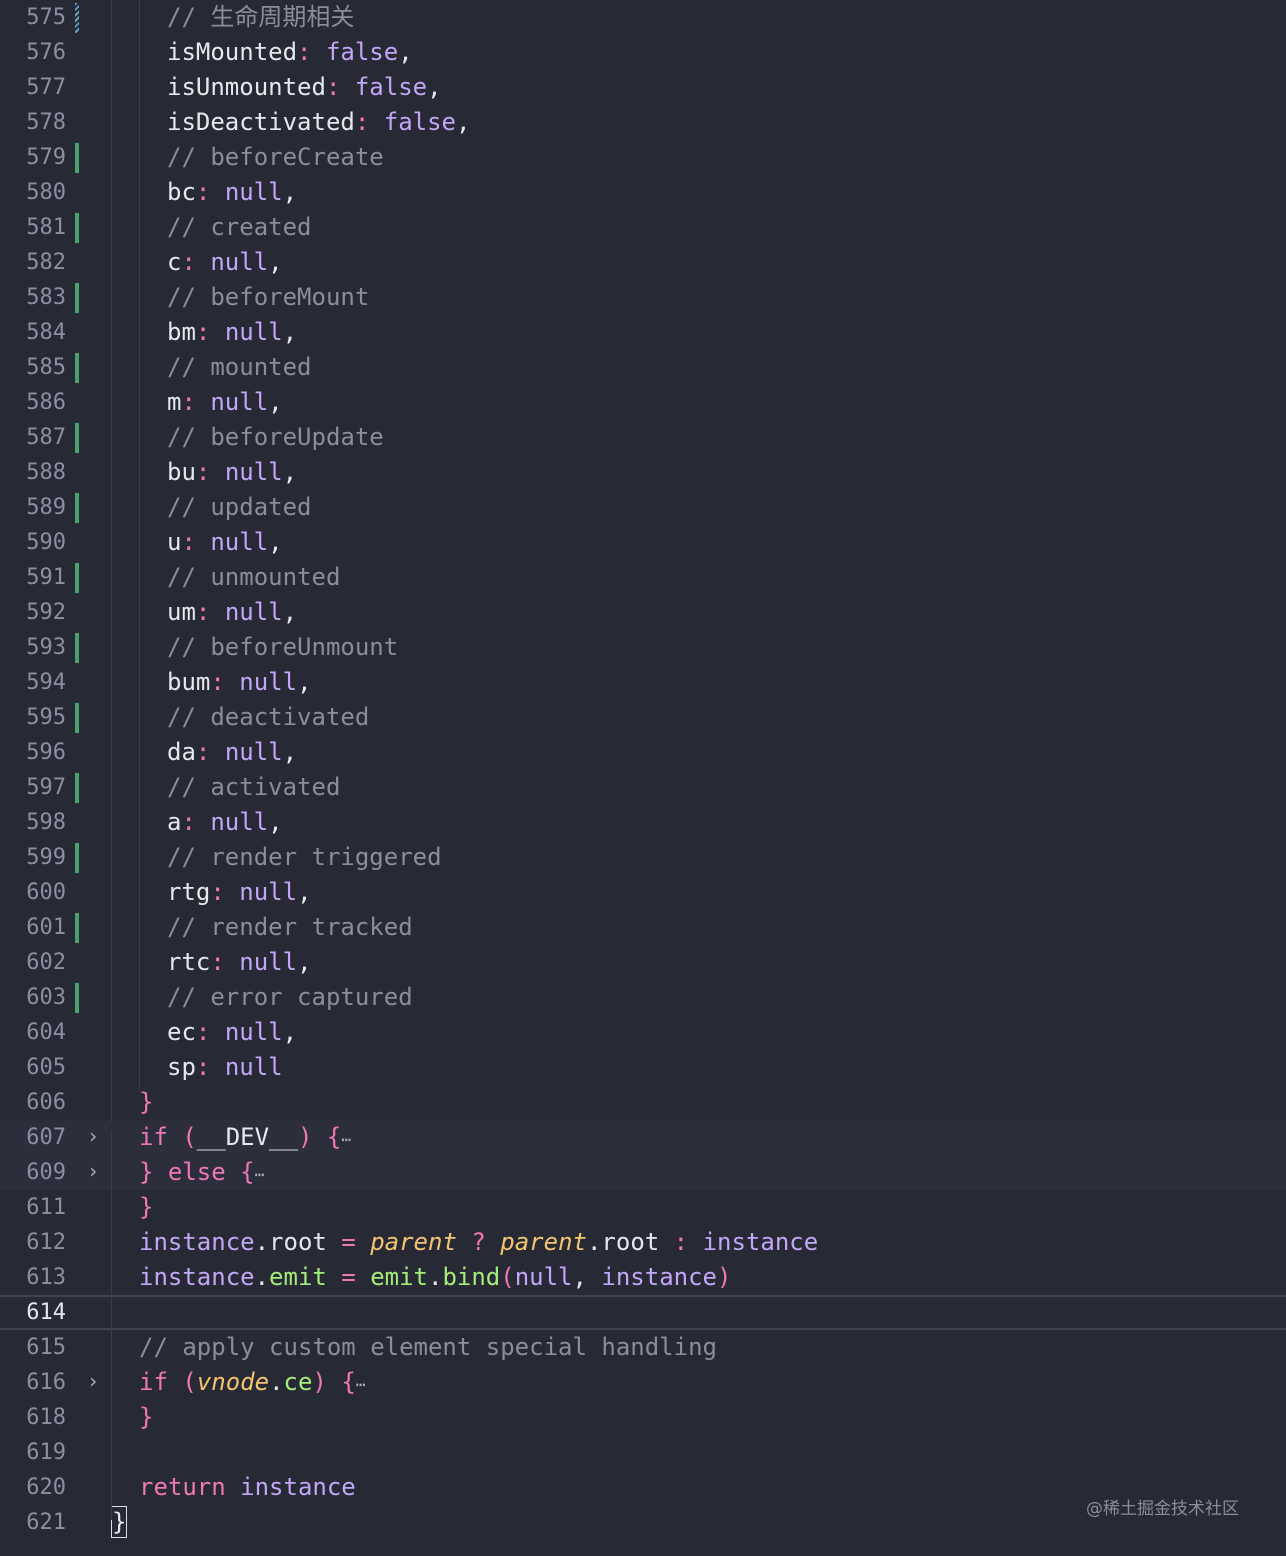 The width and height of the screenshot is (1286, 1556). I want to click on code-text: bum: null,, so click(211, 682).